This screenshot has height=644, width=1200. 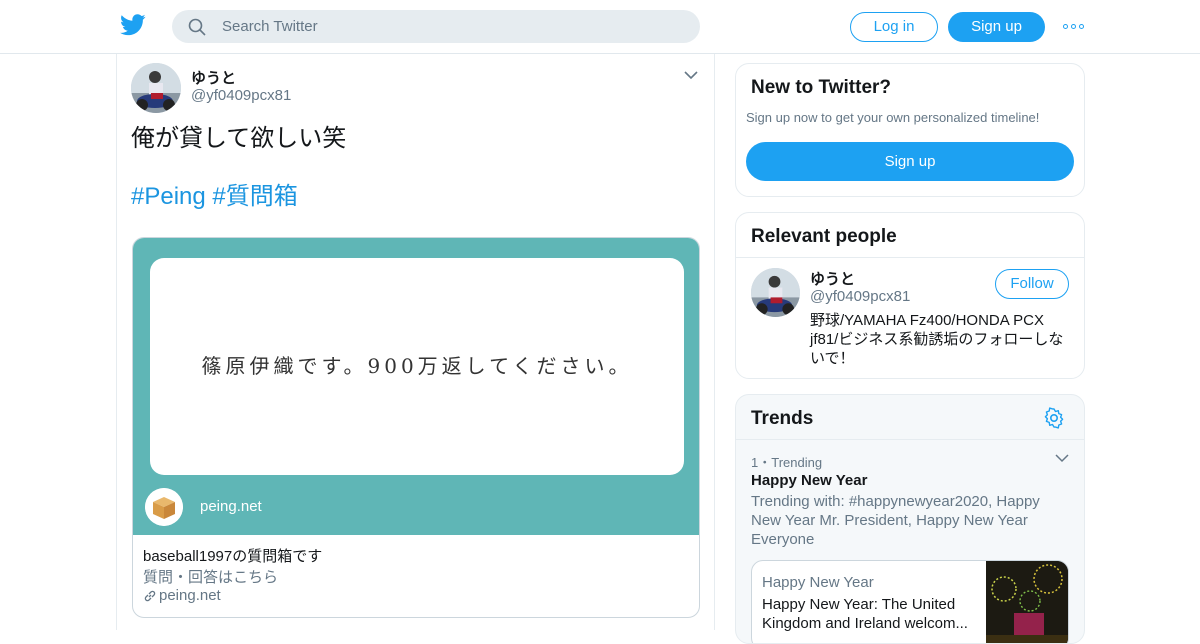 What do you see at coordinates (150, 596) in the screenshot?
I see `link-icon` at bounding box center [150, 596].